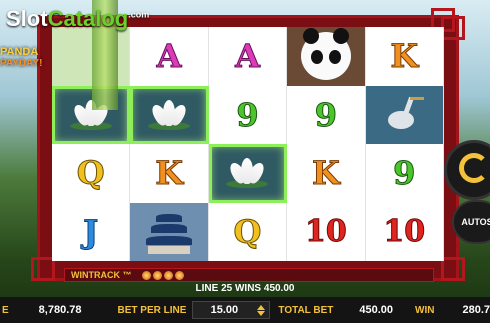  Describe the element at coordinates (152, 310) in the screenshot. I see `bet-per-line-label: BET PER LINE` at that location.